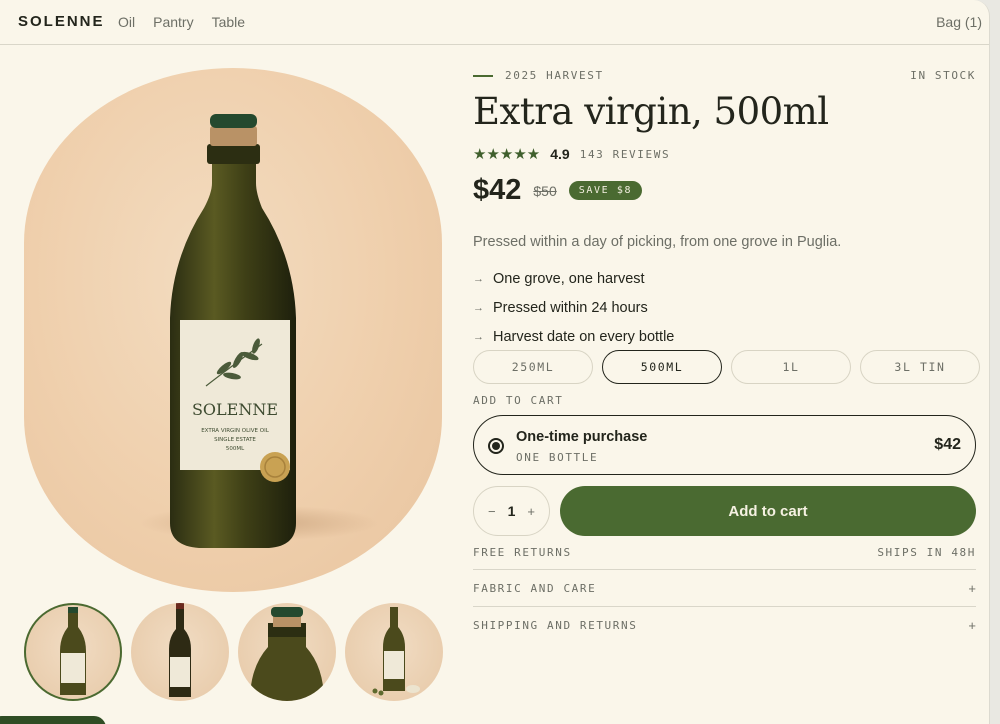 Image resolution: width=1000 pixels, height=724 pixels. I want to click on accordion-label: FABRIC AND CARE, so click(535, 588).